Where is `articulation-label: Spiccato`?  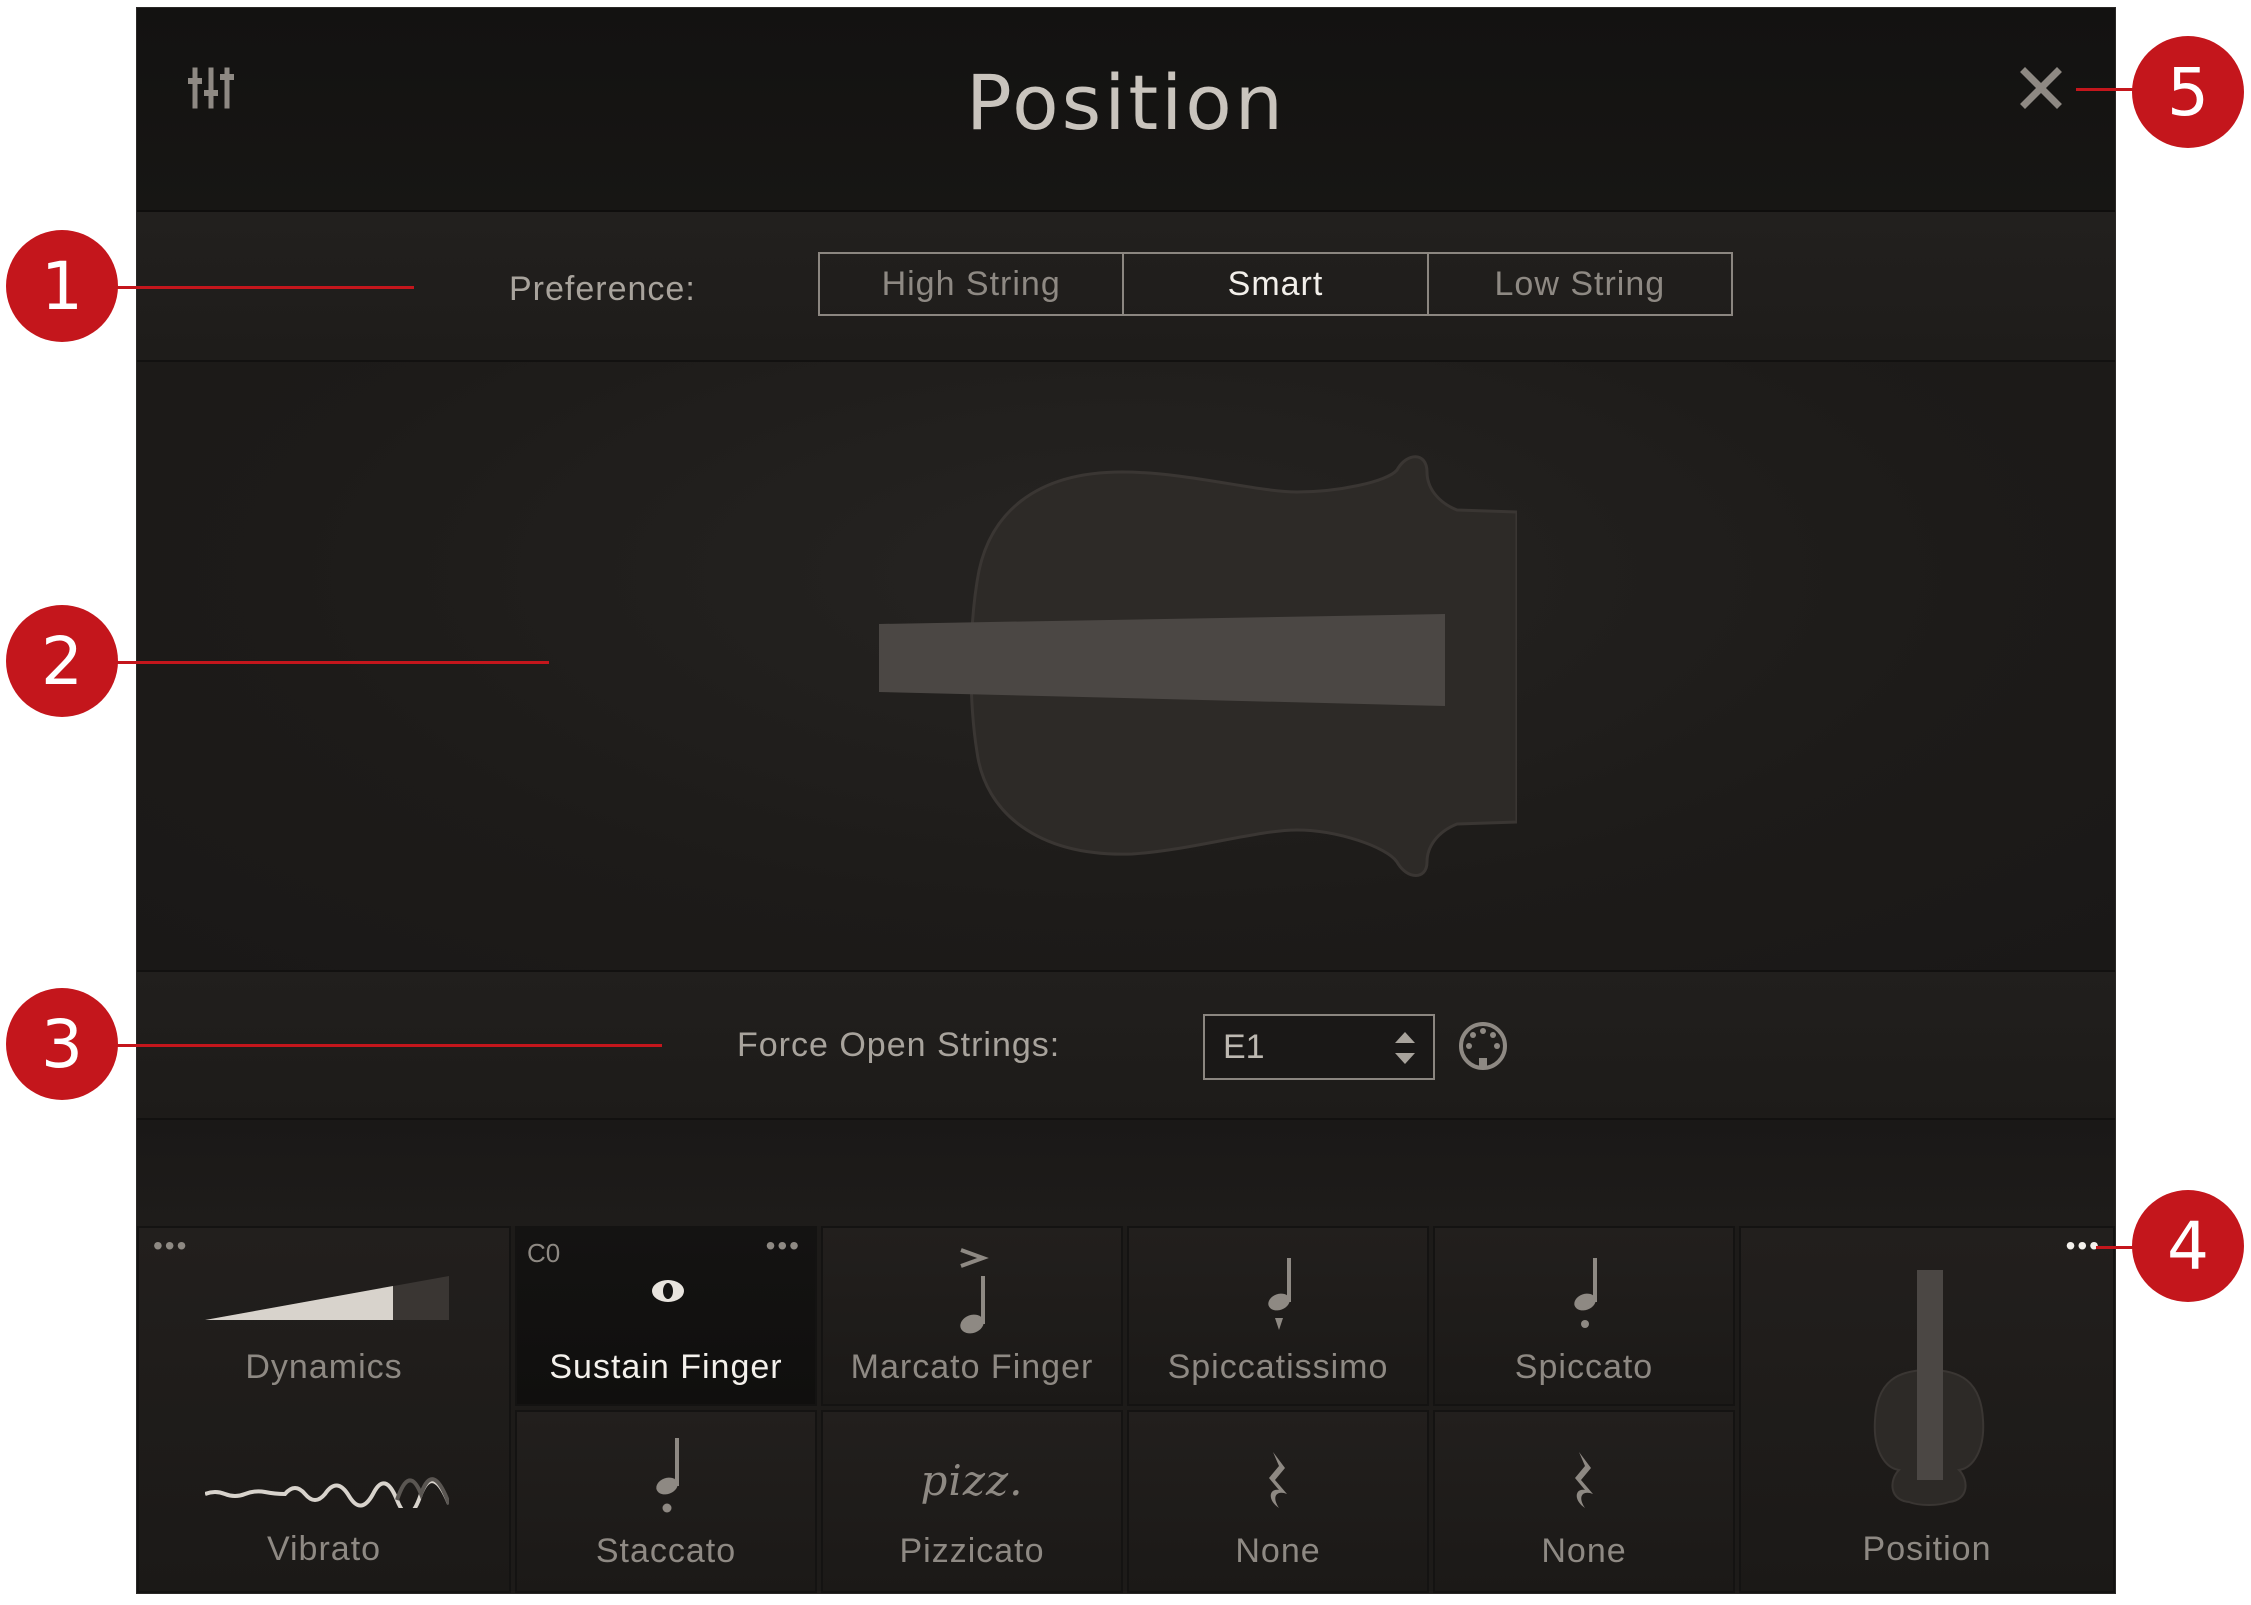 articulation-label: Spiccato is located at coordinates (1584, 1367).